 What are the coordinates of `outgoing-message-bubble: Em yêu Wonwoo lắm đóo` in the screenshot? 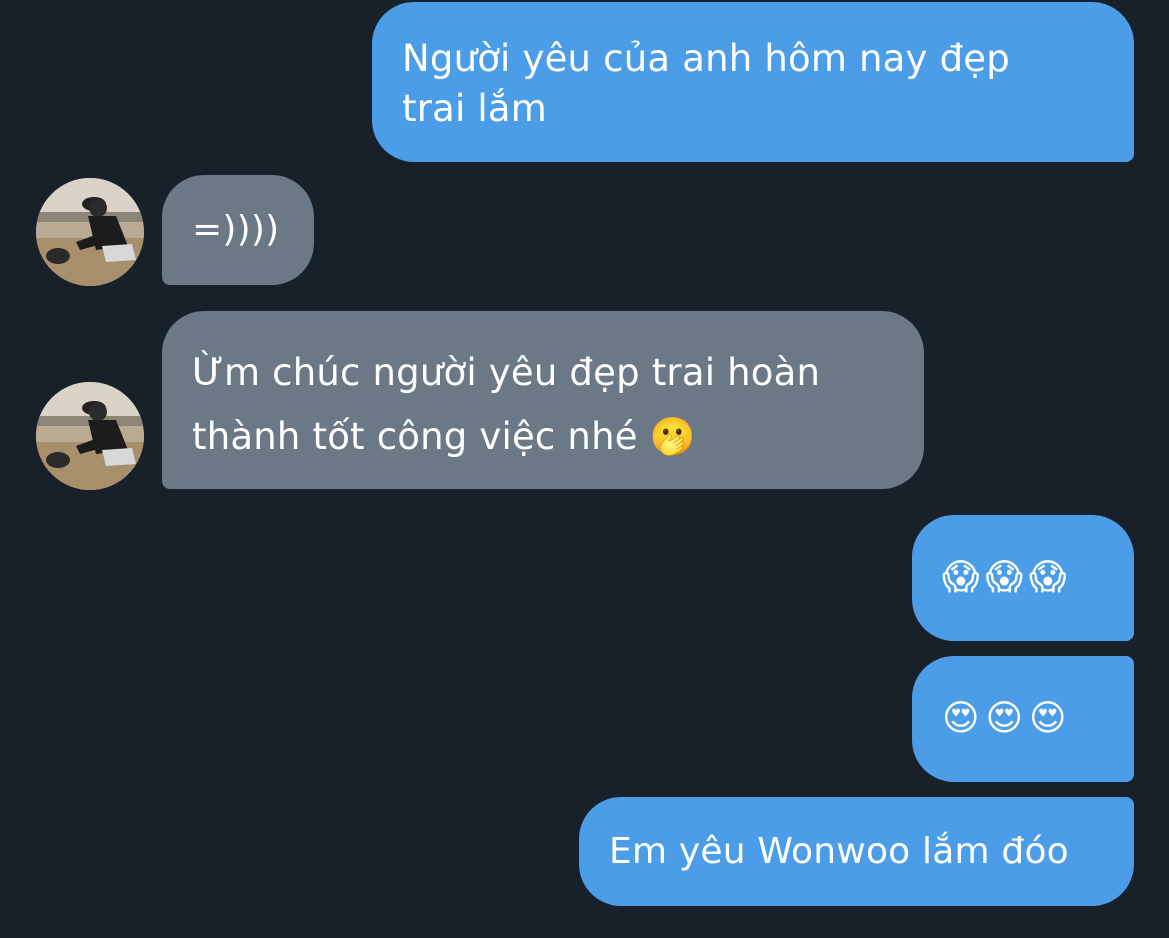 It's located at (856, 851).